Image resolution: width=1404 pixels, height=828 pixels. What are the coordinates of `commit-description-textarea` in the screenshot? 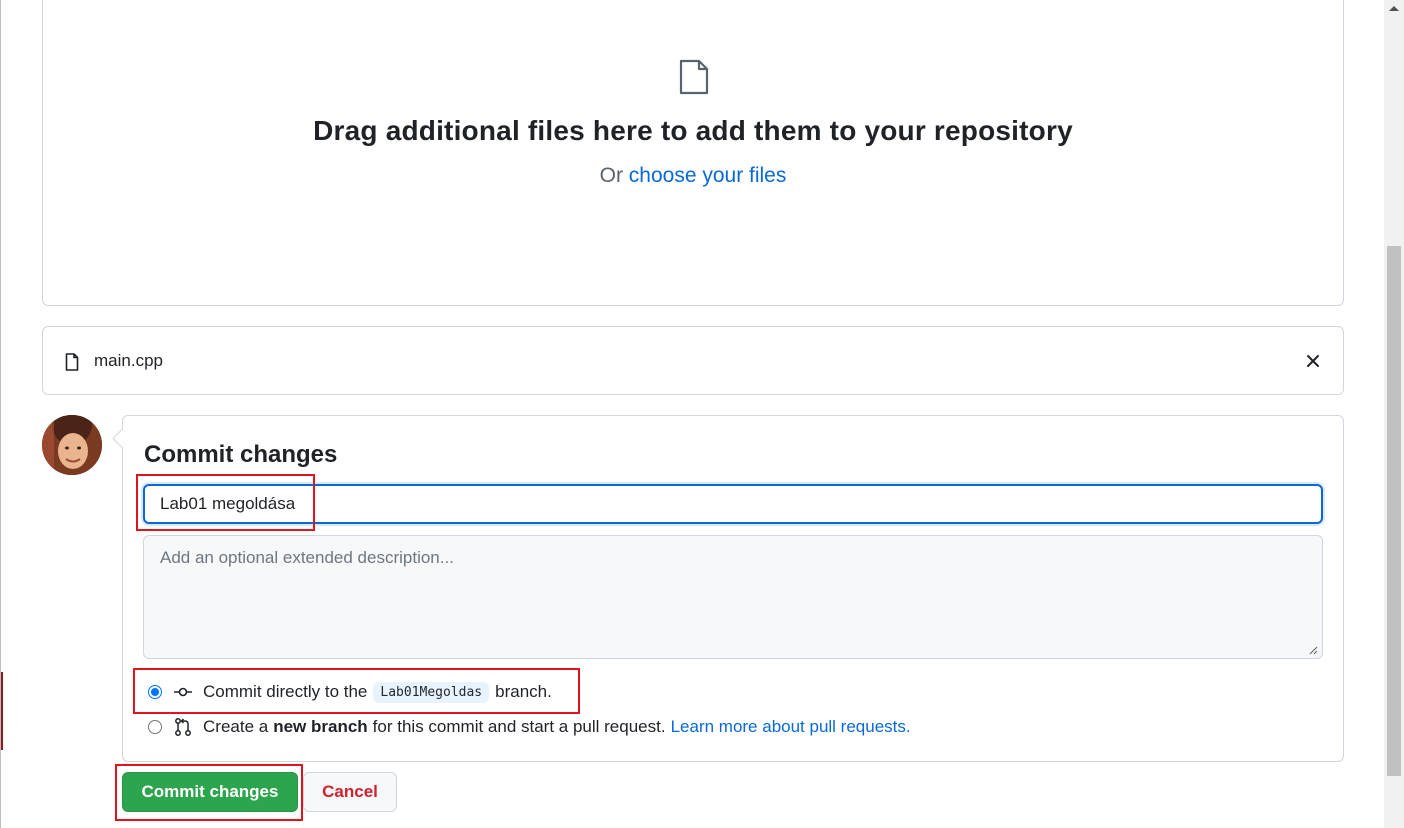 It's located at (733, 597).